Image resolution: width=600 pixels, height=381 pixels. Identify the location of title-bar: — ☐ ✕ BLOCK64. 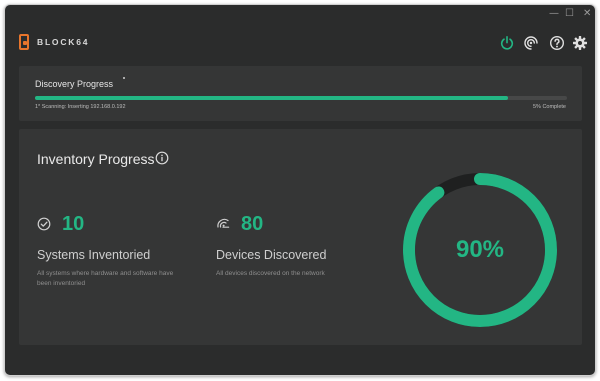
(300, 33).